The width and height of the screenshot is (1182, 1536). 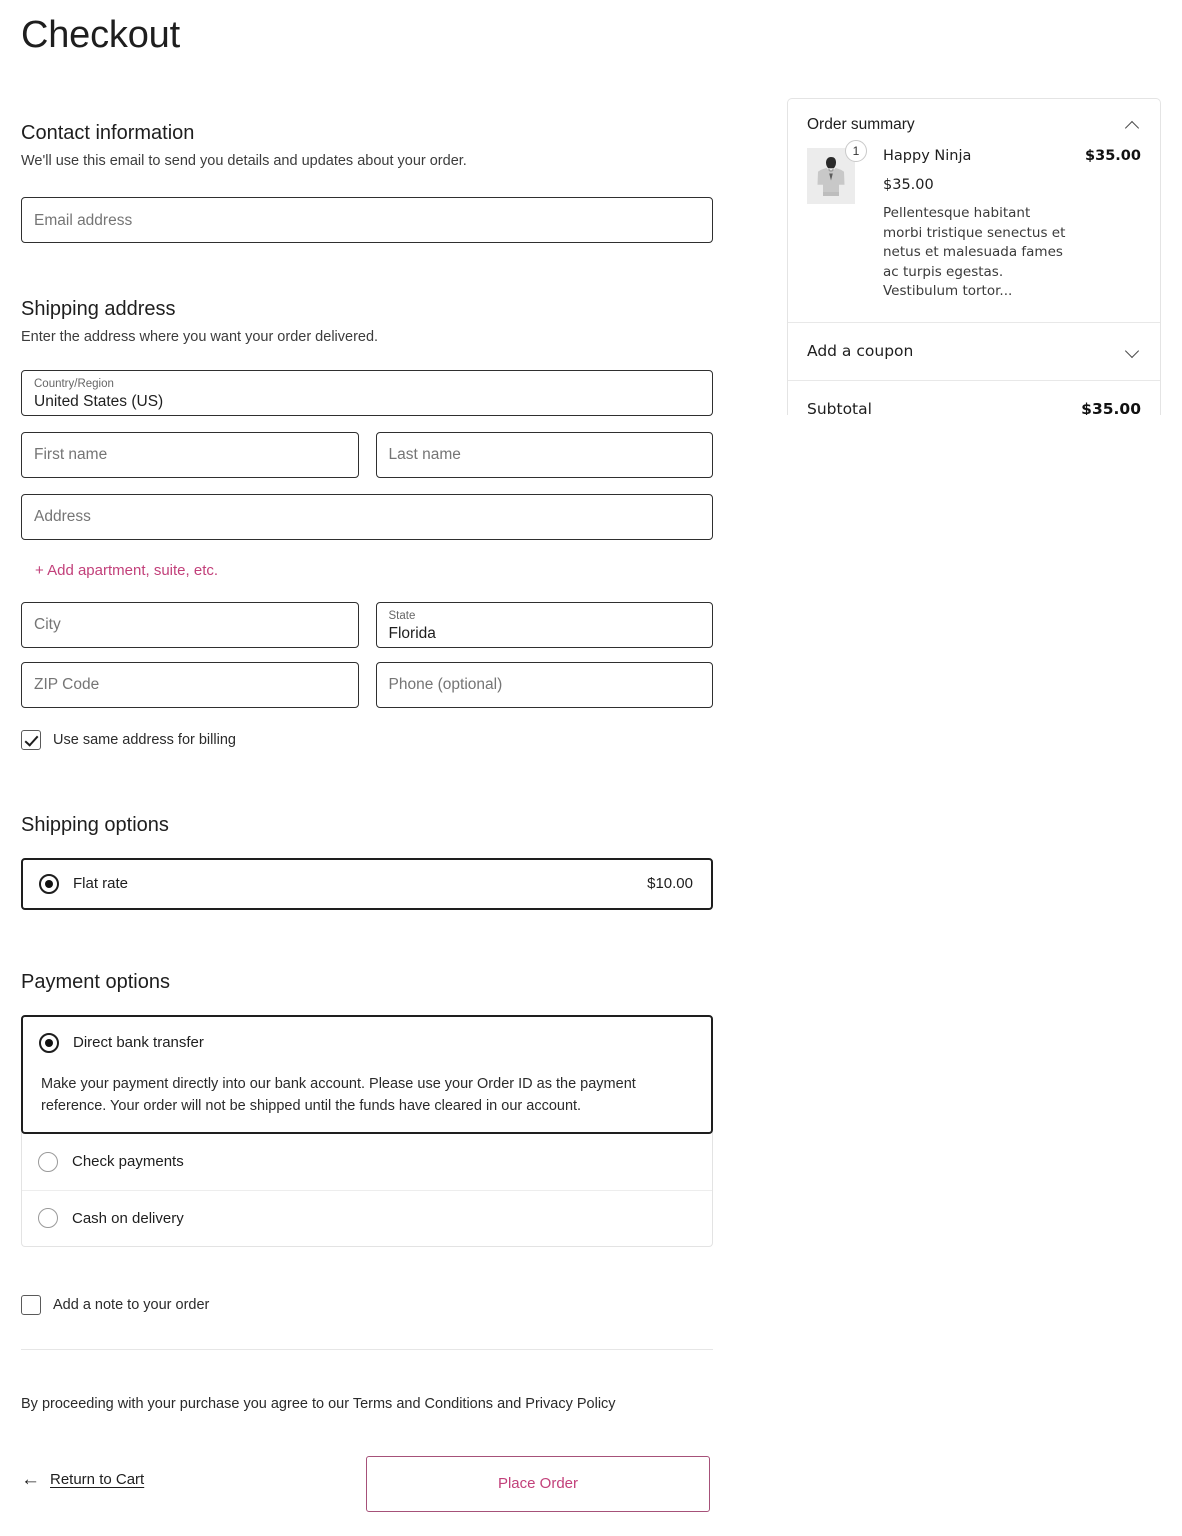 What do you see at coordinates (1113, 156) in the screenshot?
I see `product-line-total: $35.00` at bounding box center [1113, 156].